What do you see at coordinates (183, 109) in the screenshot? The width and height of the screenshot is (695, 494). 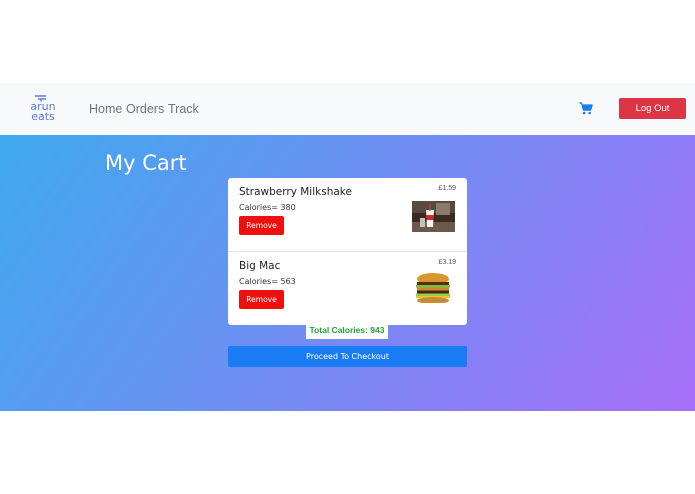 I see `nav-track: Track` at bounding box center [183, 109].